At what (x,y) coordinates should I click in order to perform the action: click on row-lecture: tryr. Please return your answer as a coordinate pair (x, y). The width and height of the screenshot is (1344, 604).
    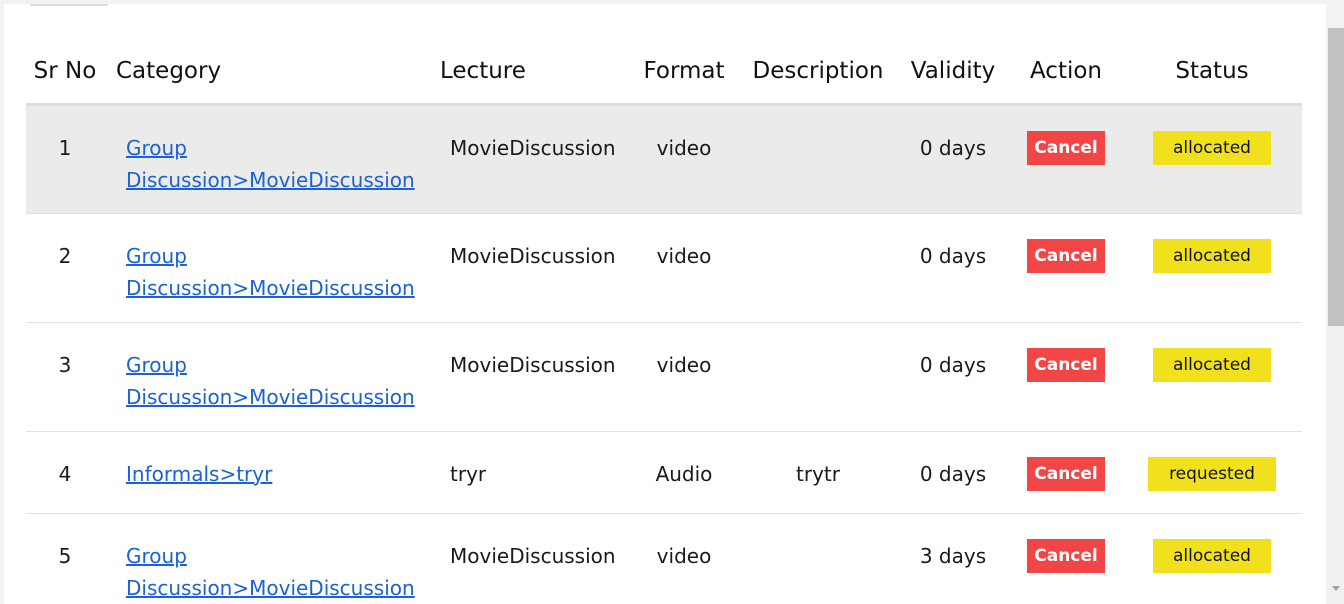
    Looking at the image, I should click on (534, 472).